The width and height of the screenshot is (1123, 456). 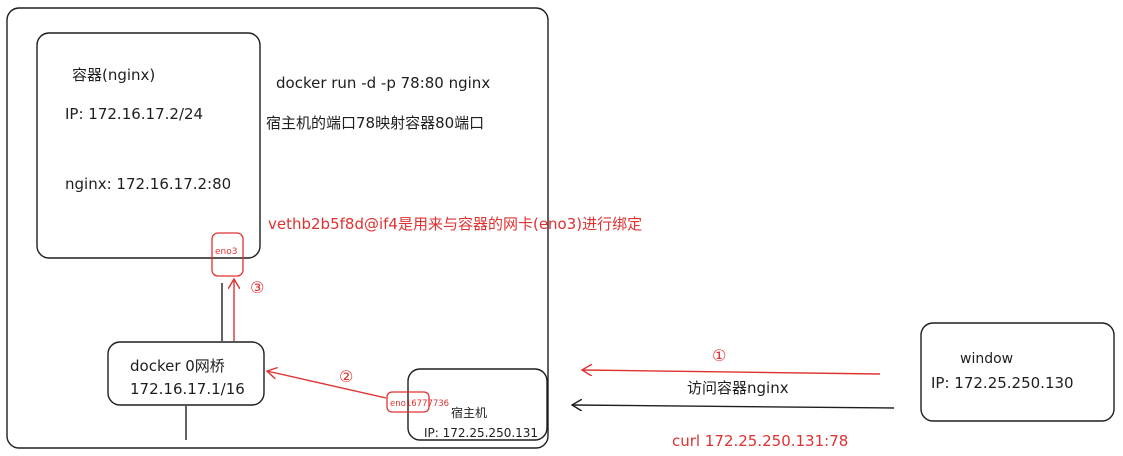 What do you see at coordinates (1017, 372) in the screenshot?
I see `window-client-box` at bounding box center [1017, 372].